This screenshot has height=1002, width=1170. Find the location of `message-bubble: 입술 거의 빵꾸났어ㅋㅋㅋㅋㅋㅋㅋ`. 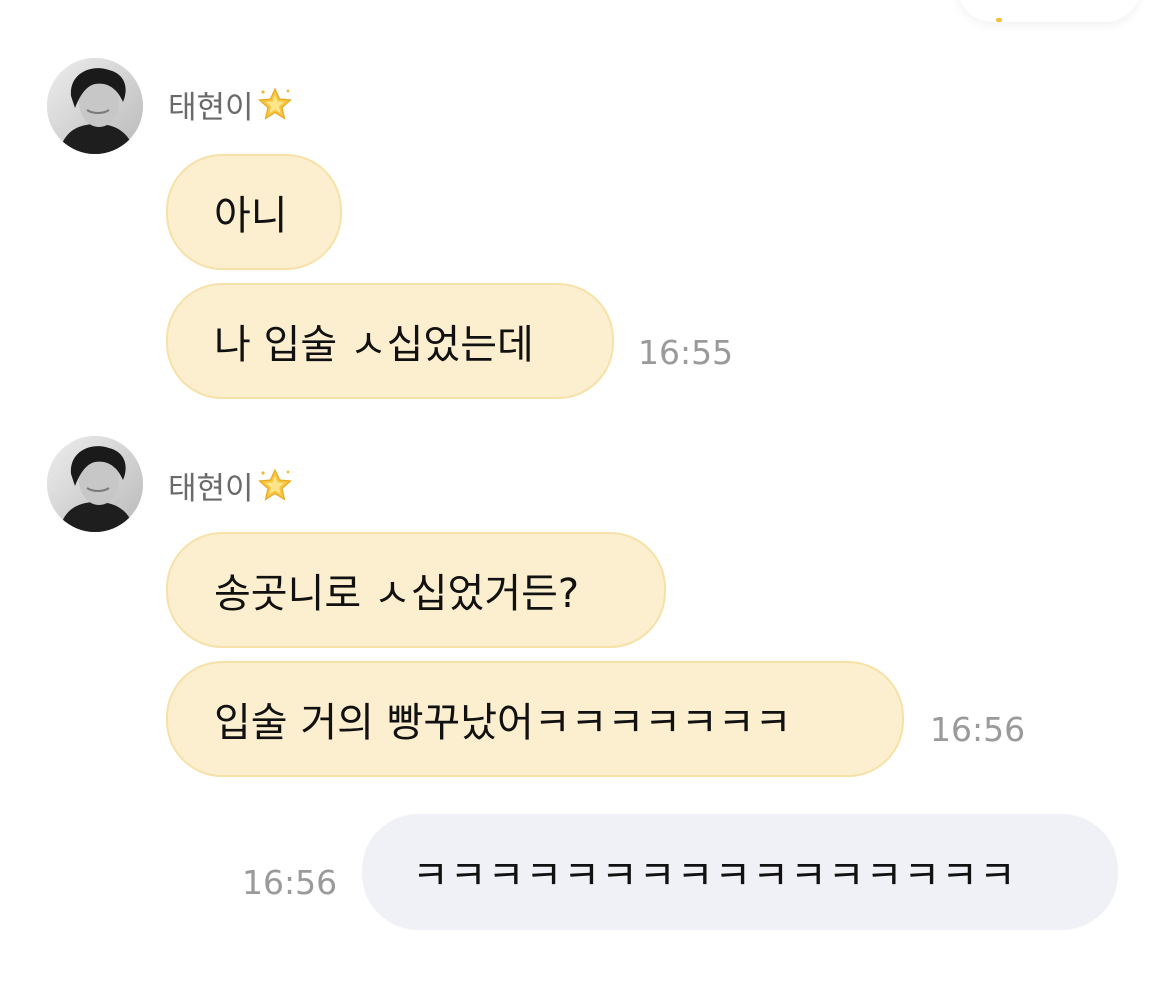

message-bubble: 입술 거의 빵꾸났어ㅋㅋㅋㅋㅋㅋㅋ is located at coordinates (535, 719).